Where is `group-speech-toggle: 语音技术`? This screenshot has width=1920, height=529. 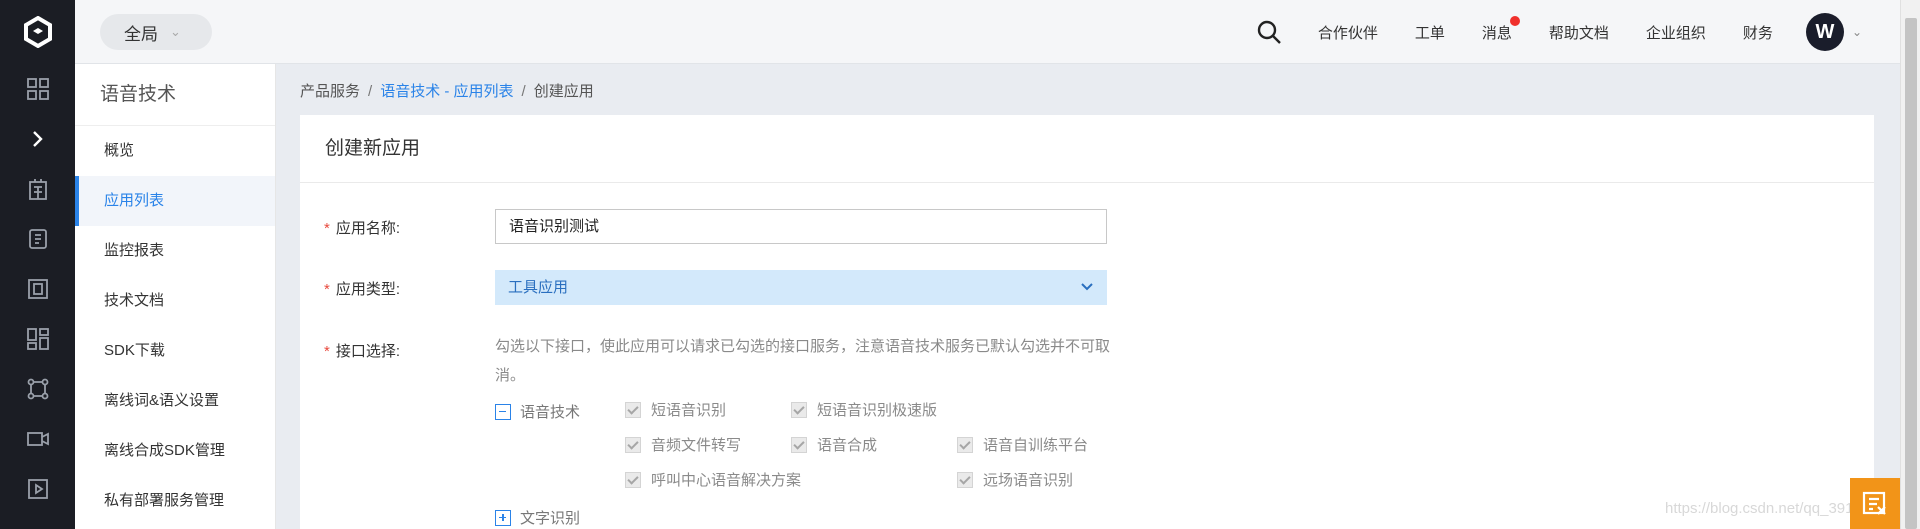 group-speech-toggle: 语音技术 is located at coordinates (537, 411).